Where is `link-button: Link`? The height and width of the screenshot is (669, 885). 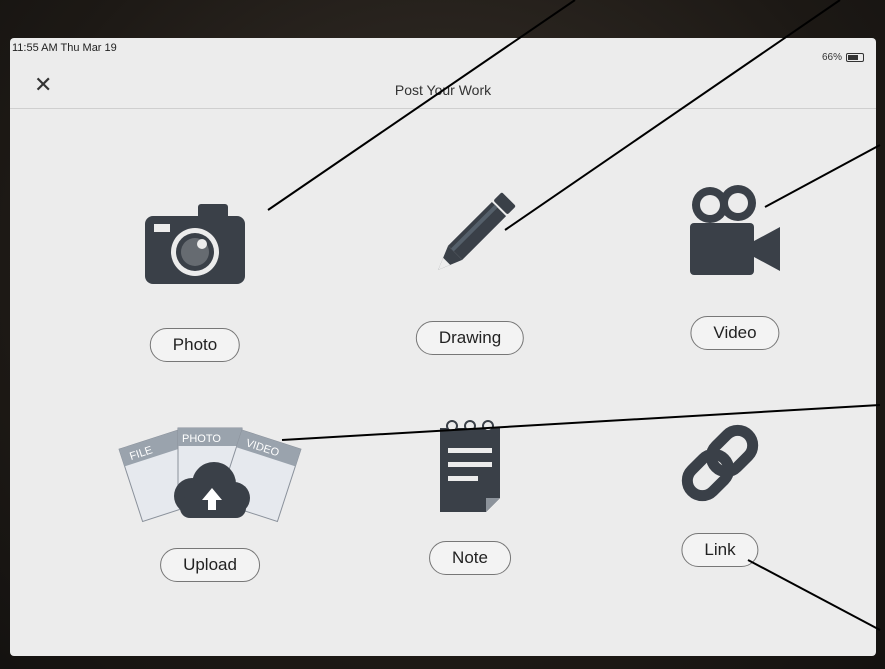
link-button: Link is located at coordinates (720, 550).